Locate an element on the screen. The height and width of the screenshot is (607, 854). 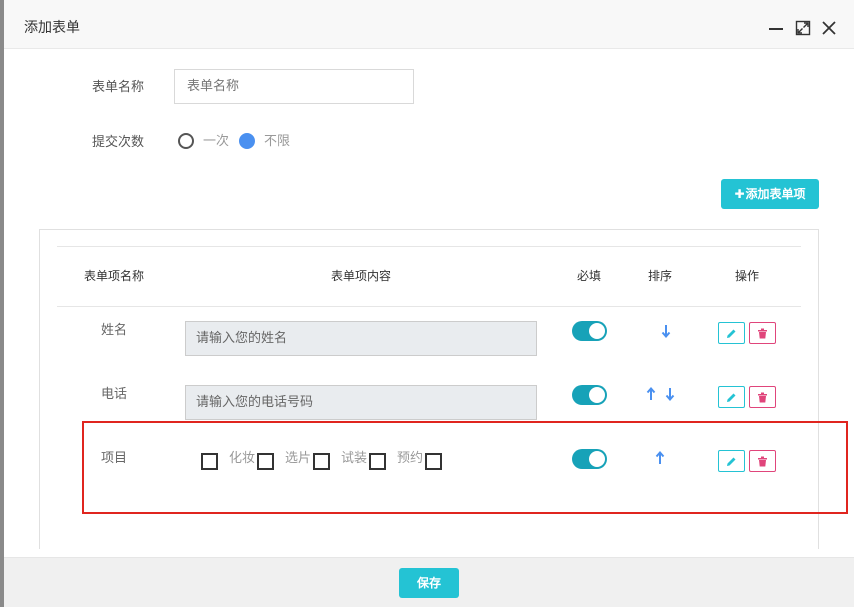
maximize-icon is located at coordinates (803, 28).